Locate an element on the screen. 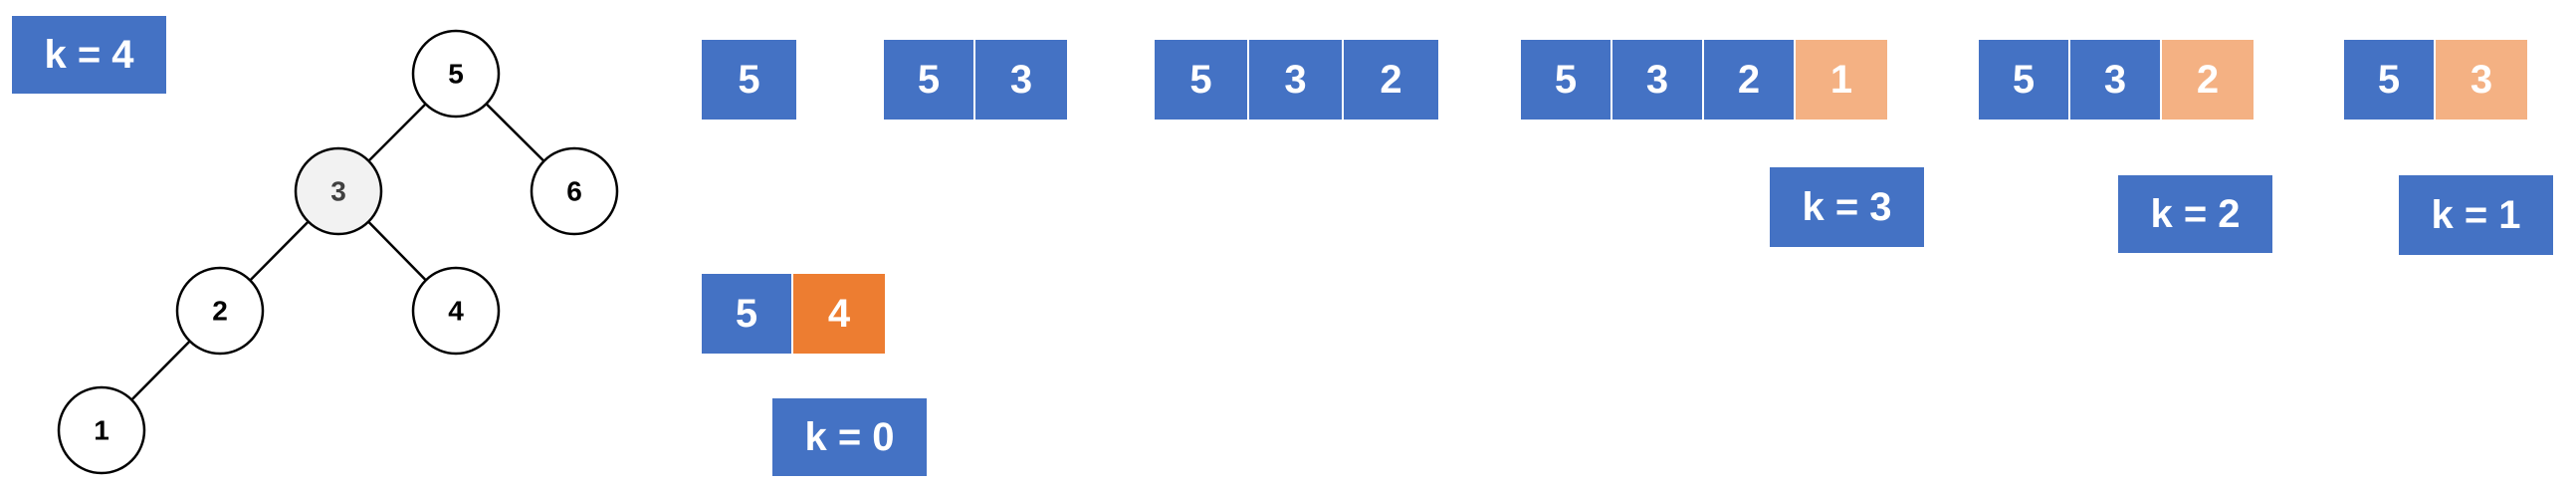  tree-node-6: 6 is located at coordinates (574, 191).